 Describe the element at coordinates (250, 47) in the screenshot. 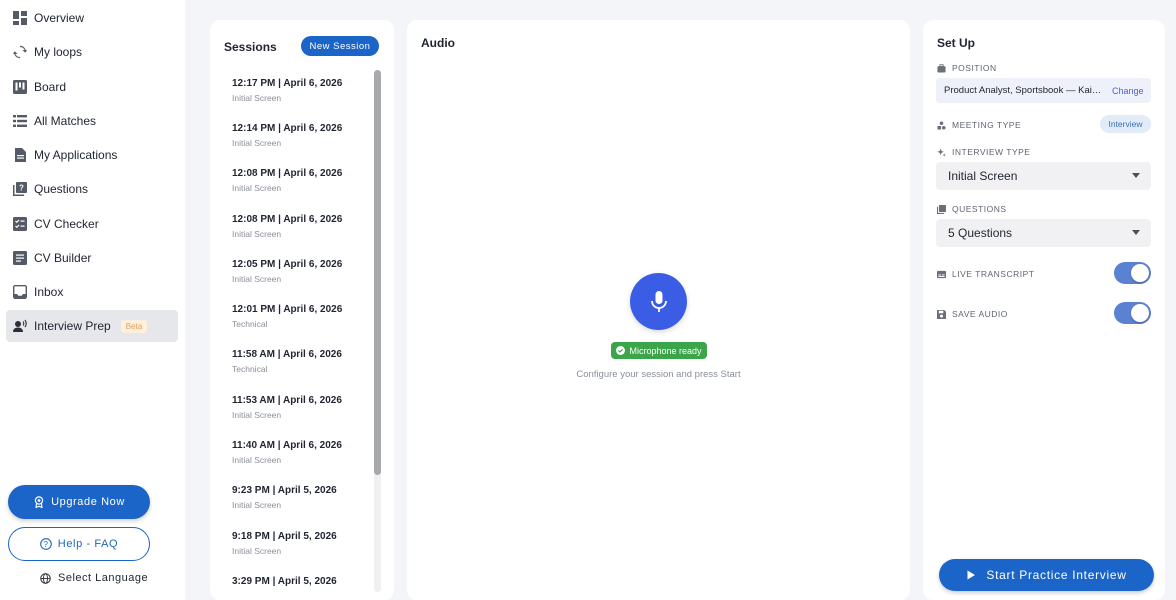

I see `sessions-title: Sessions` at that location.